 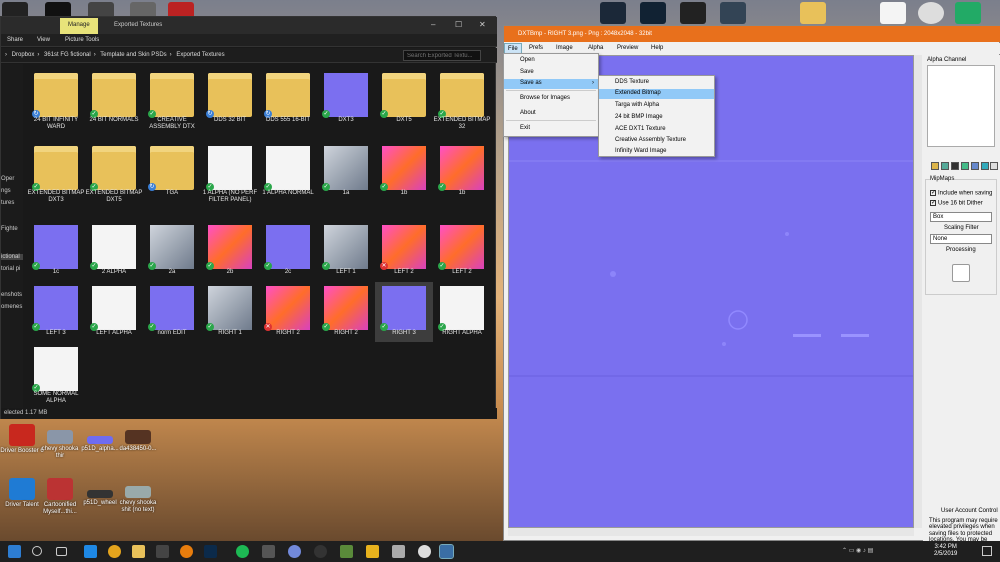 I want to click on menu-item-infinity-ward: Infinity Ward Image, so click(x=656, y=151).